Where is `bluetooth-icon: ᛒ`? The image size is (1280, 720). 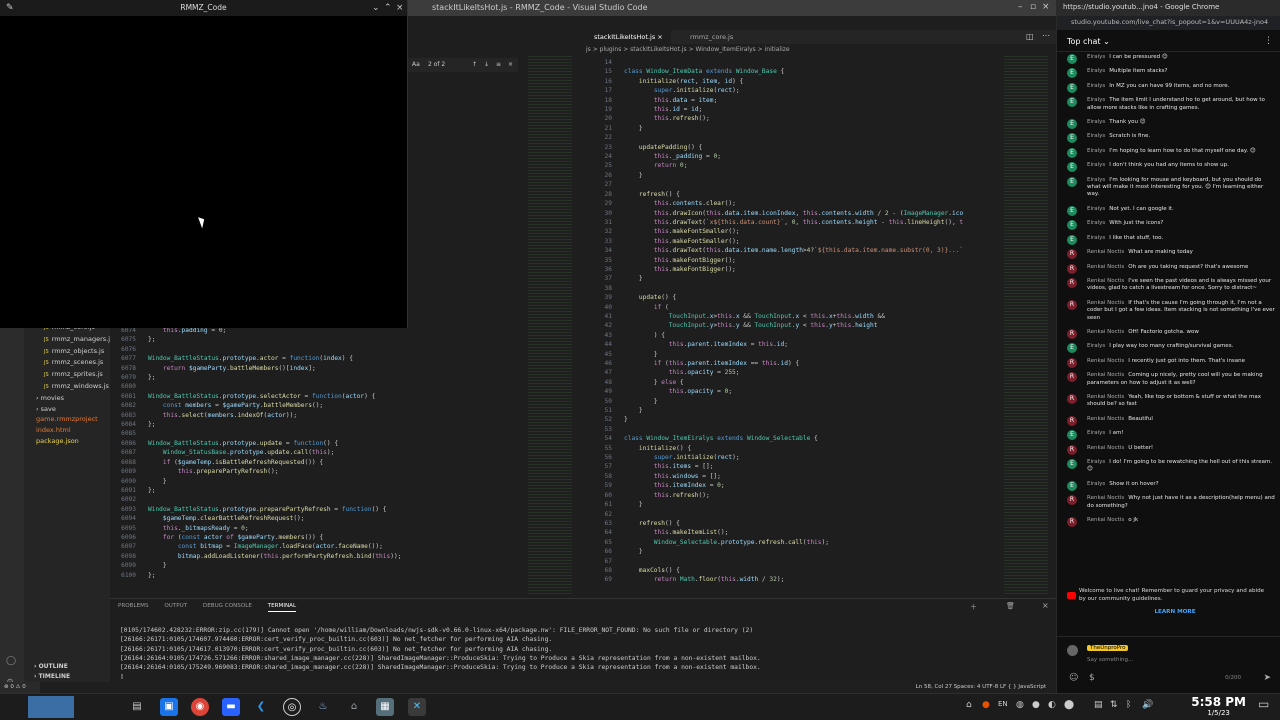 bluetooth-icon: ᛒ is located at coordinates (1128, 705).